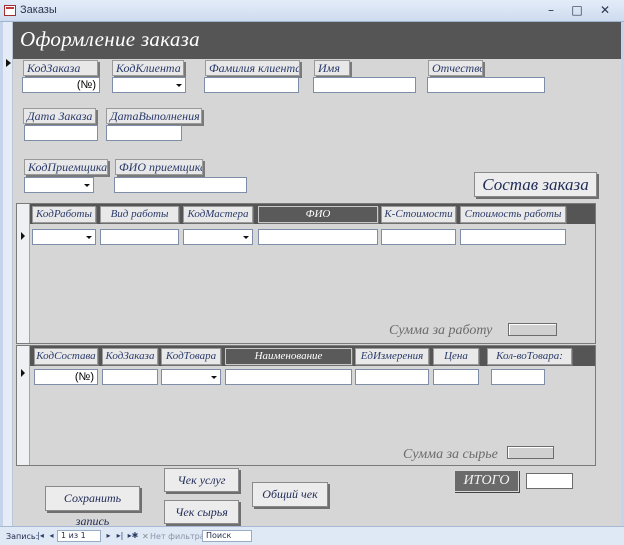  Describe the element at coordinates (486, 481) in the screenshot. I see `total-label: ИТОГО` at that location.